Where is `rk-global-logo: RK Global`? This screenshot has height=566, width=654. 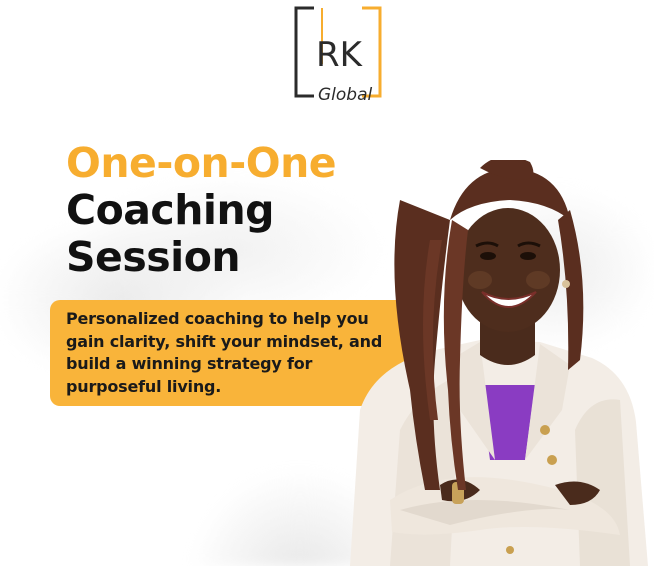 rk-global-logo: RK Global is located at coordinates (338, 55).